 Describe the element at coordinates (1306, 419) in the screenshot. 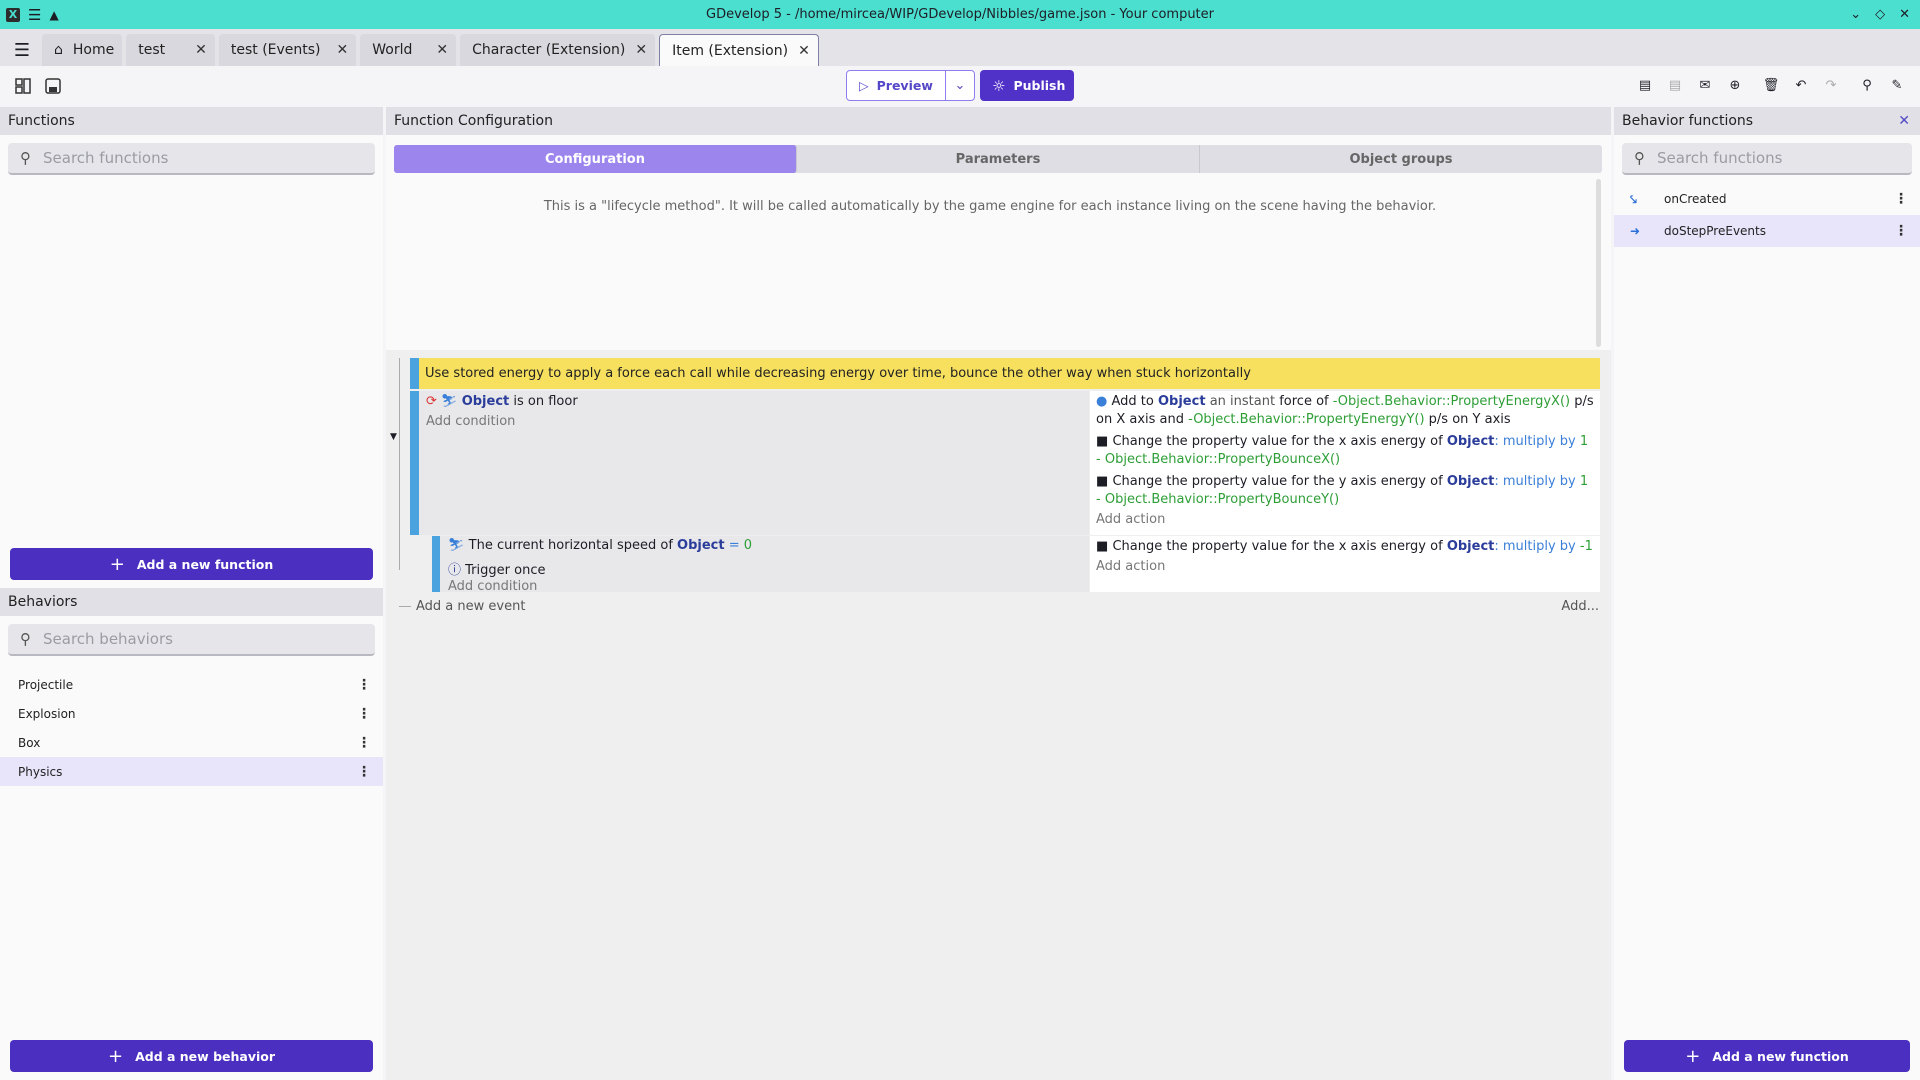

I see `action-expression: -Object.Behavior::PropertyEnergyY()` at that location.